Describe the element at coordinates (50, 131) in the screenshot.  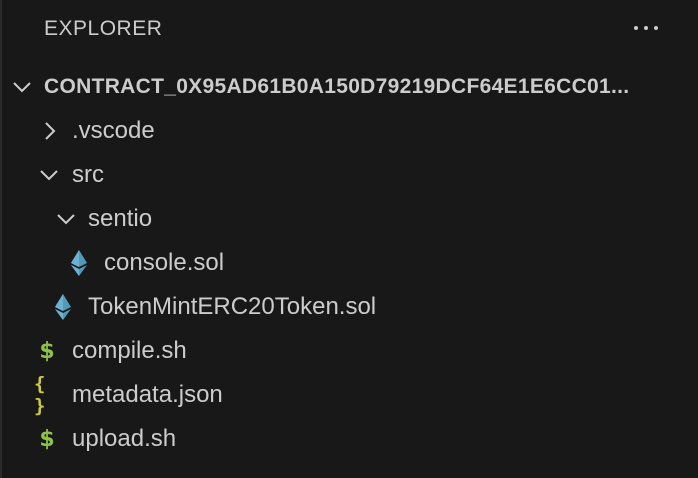
I see `chevron-right-icon` at that location.